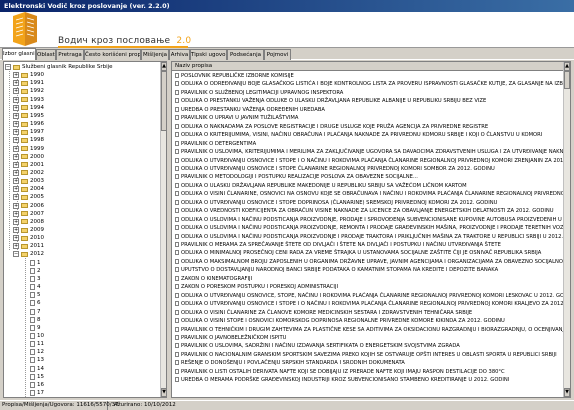 This screenshot has width=574, height=410. What do you see at coordinates (36, 369) in the screenshot?
I see `tree-issue-14: 14` at bounding box center [36, 369].